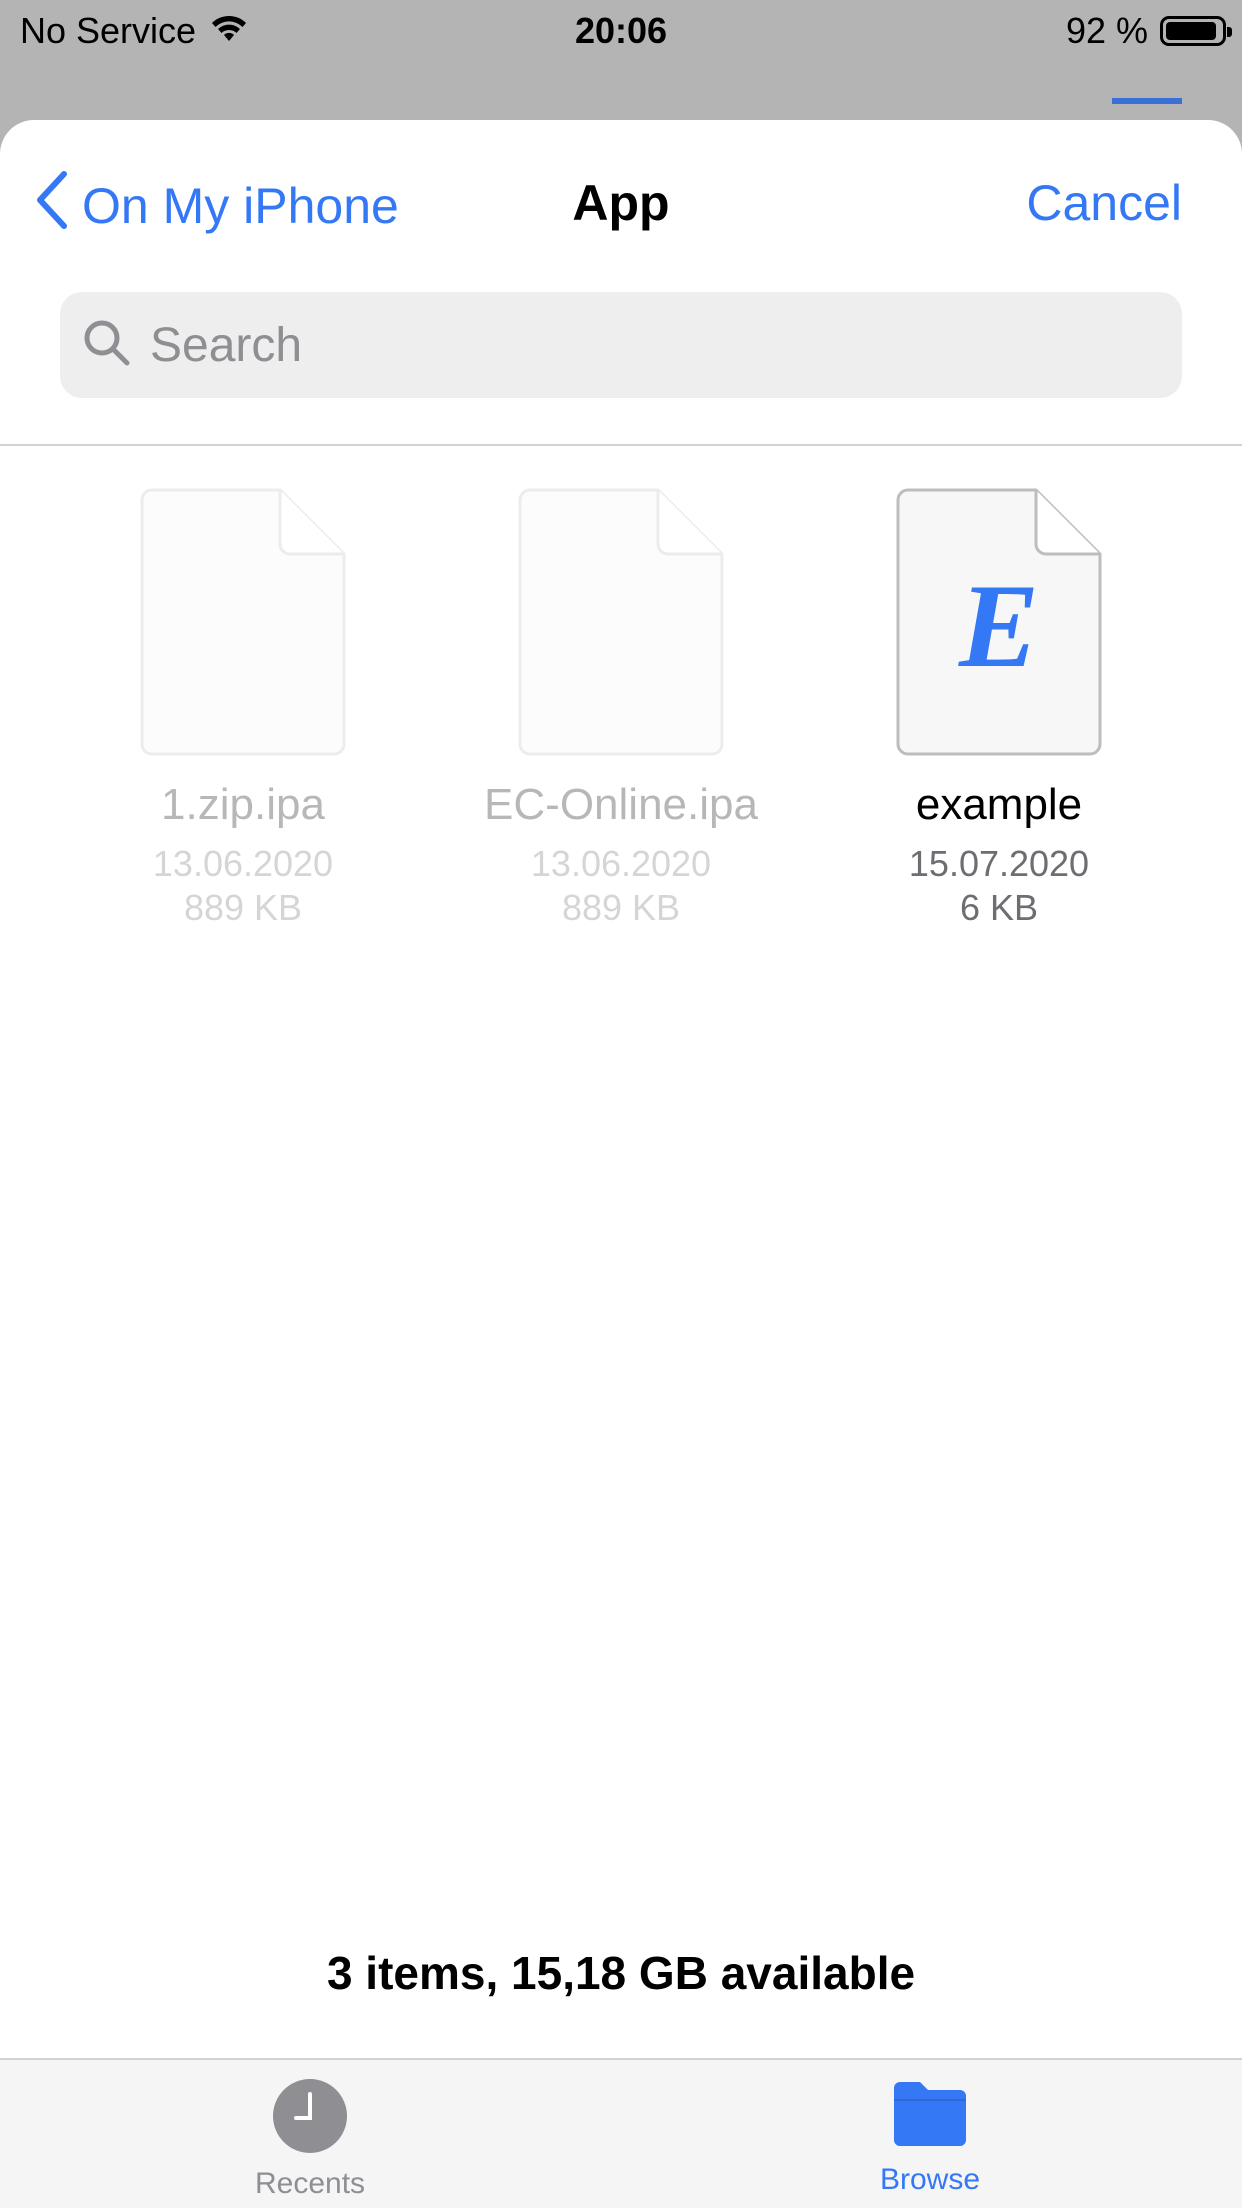  I want to click on clock-time: 20:06, so click(621, 30).